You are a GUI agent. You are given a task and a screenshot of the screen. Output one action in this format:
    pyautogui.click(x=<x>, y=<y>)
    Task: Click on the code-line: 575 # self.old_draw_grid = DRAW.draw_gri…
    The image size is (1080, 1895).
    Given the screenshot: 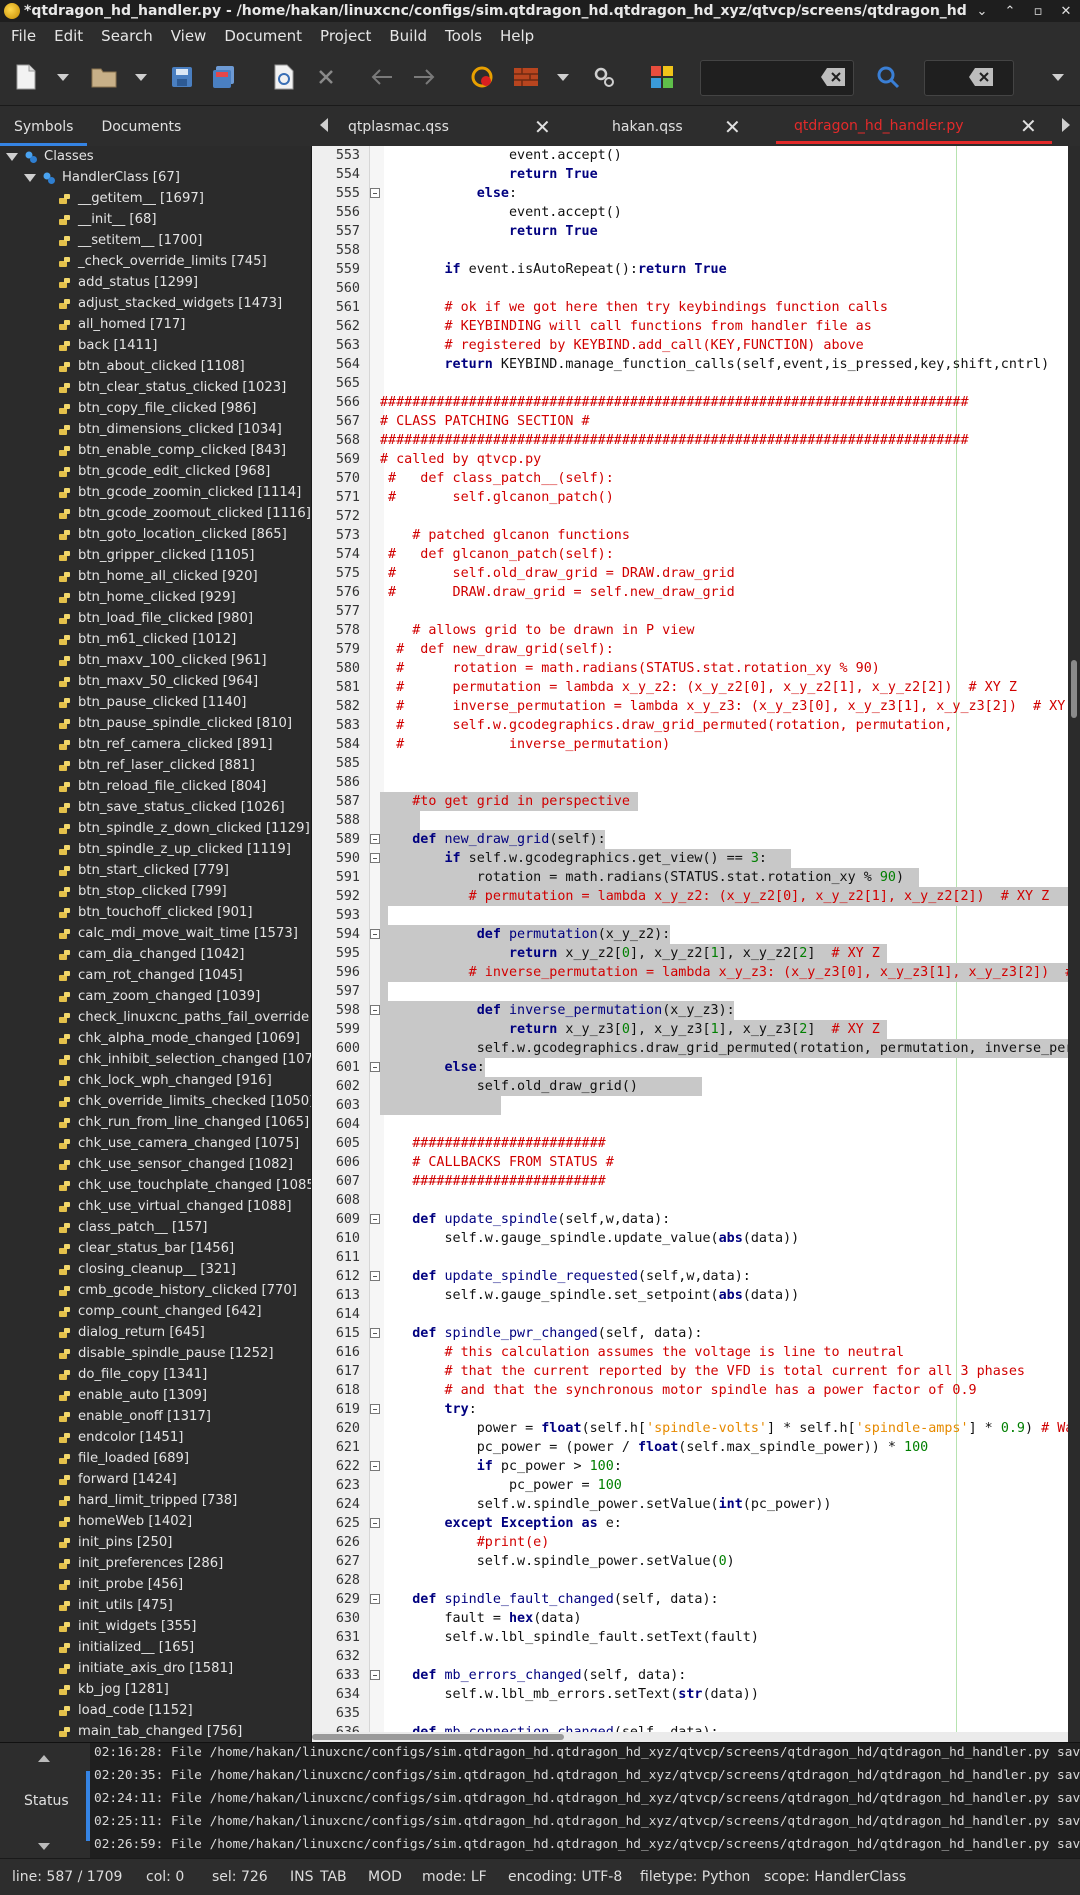 What is the action you would take?
    pyautogui.click(x=690, y=573)
    